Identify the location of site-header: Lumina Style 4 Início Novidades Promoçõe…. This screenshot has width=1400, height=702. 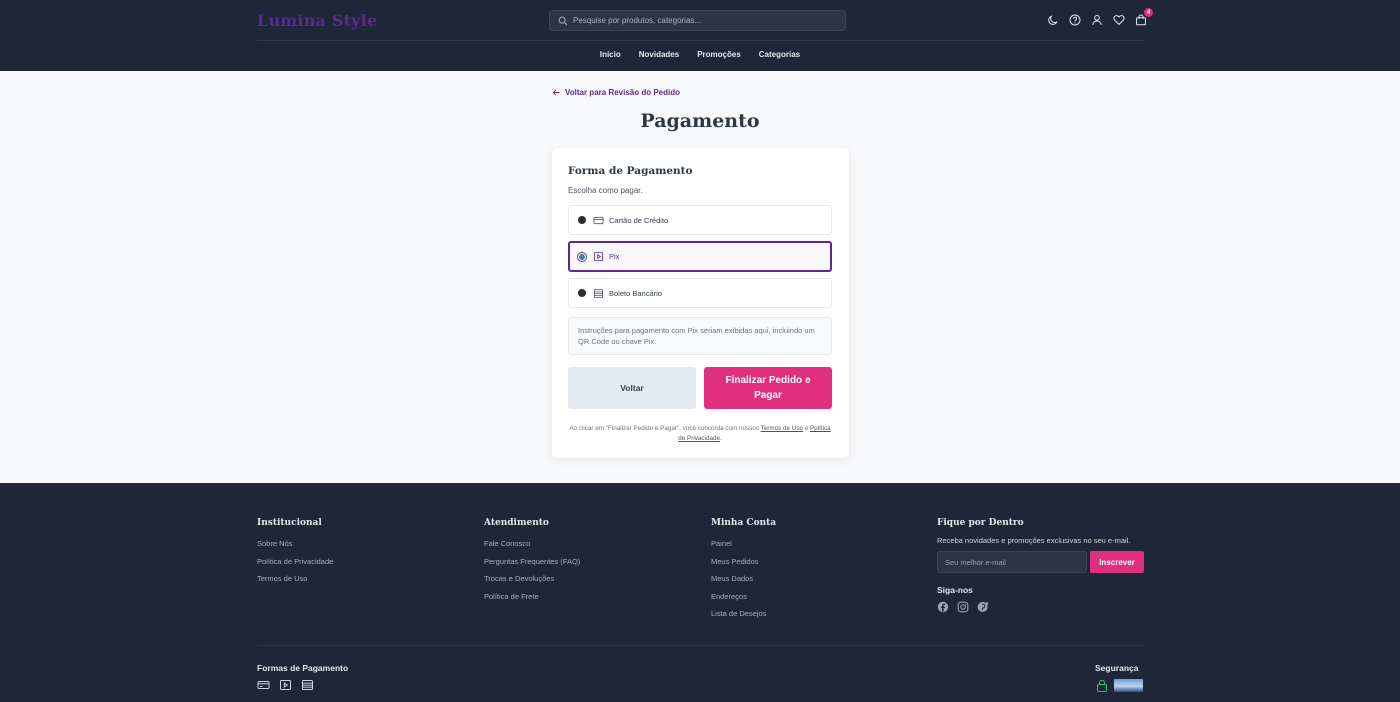
(700, 35).